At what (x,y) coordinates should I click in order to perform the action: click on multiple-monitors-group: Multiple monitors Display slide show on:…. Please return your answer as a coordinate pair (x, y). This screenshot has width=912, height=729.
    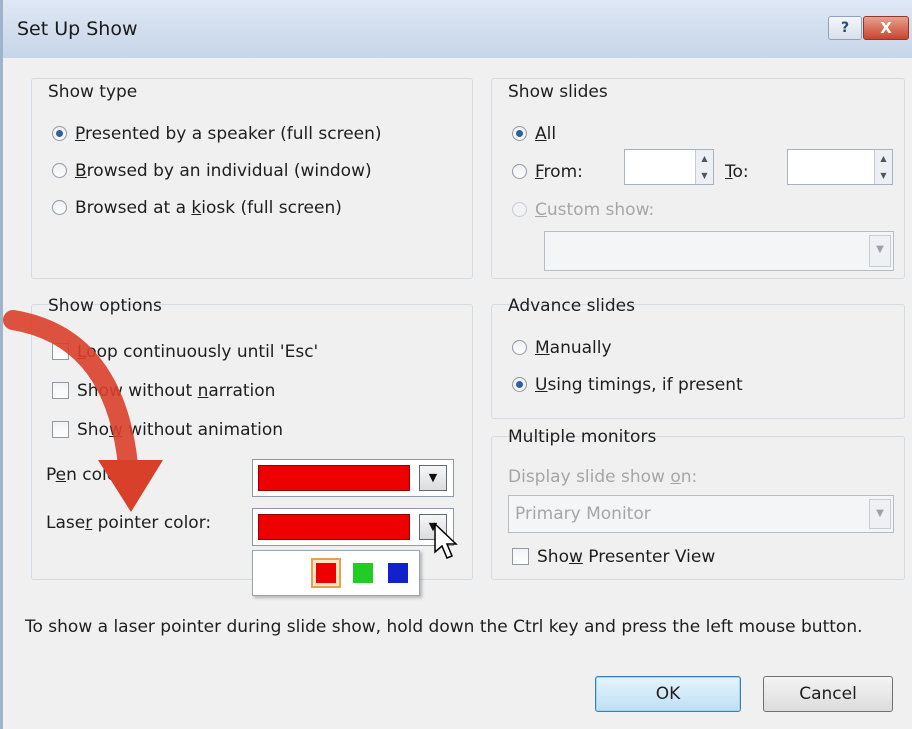
    Looking at the image, I should click on (698, 503).